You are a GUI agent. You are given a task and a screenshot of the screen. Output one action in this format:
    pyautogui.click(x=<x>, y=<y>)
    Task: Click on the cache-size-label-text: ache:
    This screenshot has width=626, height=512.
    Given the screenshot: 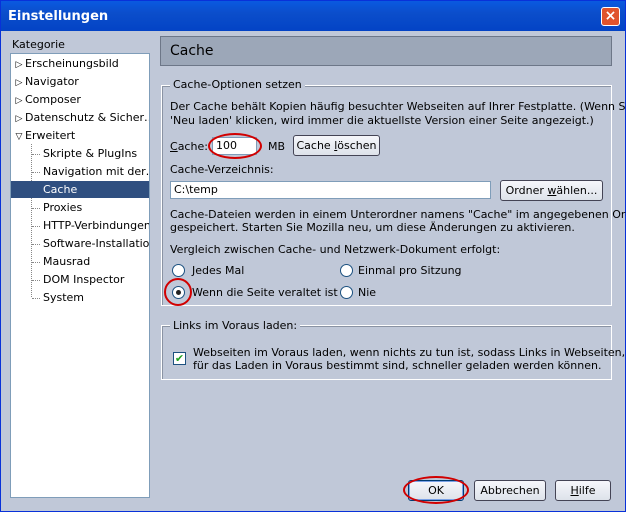 What is the action you would take?
    pyautogui.click(x=192, y=146)
    